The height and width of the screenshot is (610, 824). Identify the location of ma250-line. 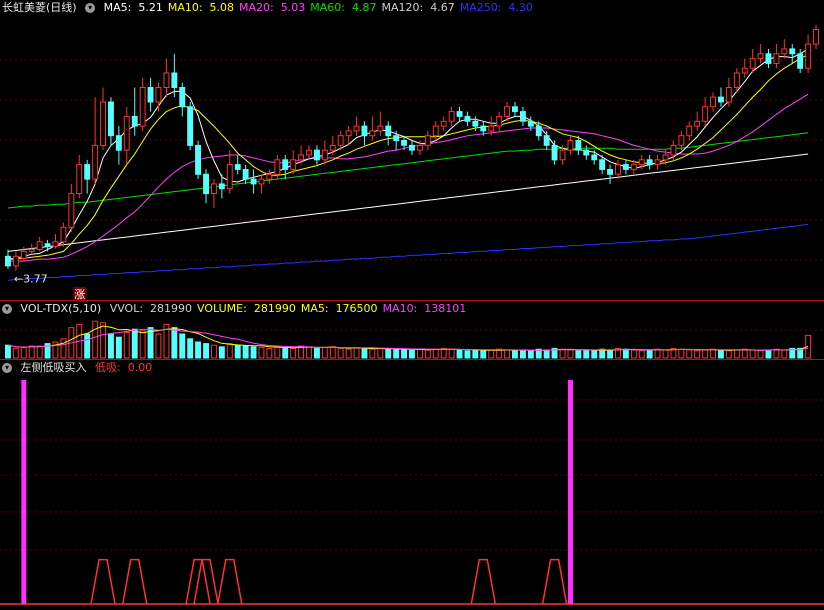
(408, 252).